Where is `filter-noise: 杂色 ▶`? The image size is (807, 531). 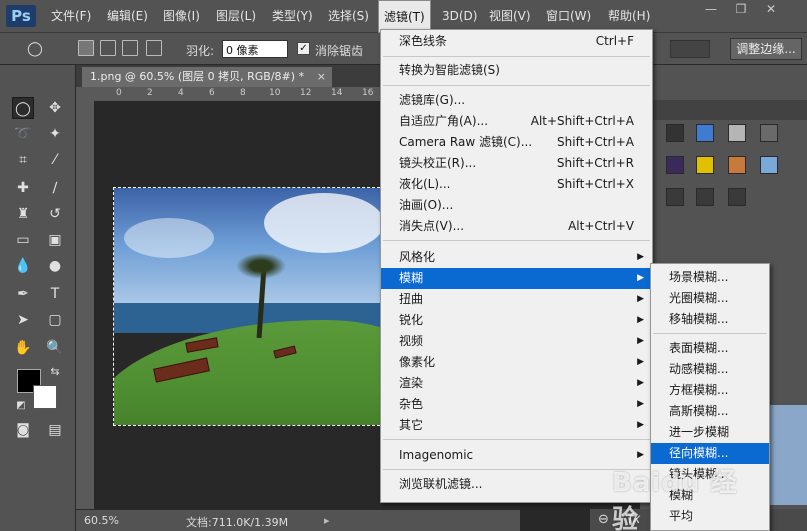
filter-noise: 杂色 ▶ is located at coordinates (516, 404).